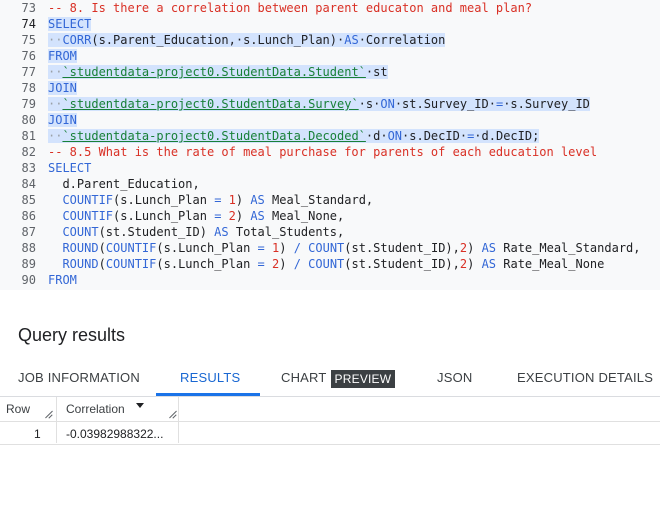 The image size is (660, 511). I want to click on code-token: Total_Students,, so click(286, 232).